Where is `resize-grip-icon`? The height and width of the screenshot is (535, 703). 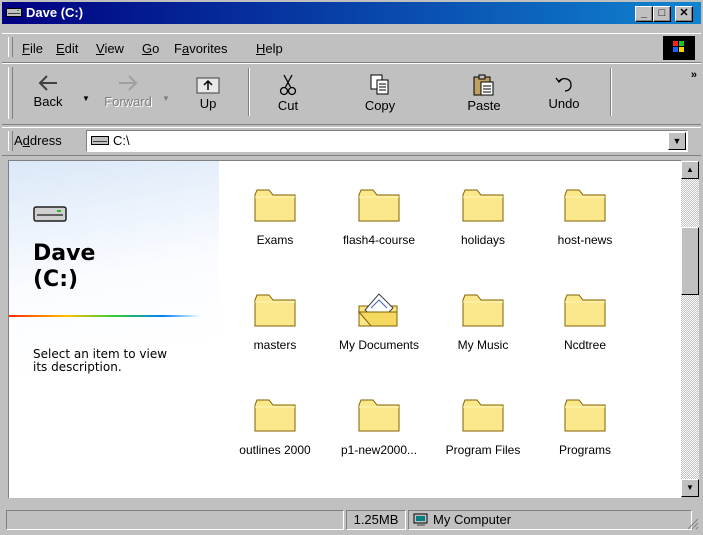 resize-grip-icon is located at coordinates (693, 524).